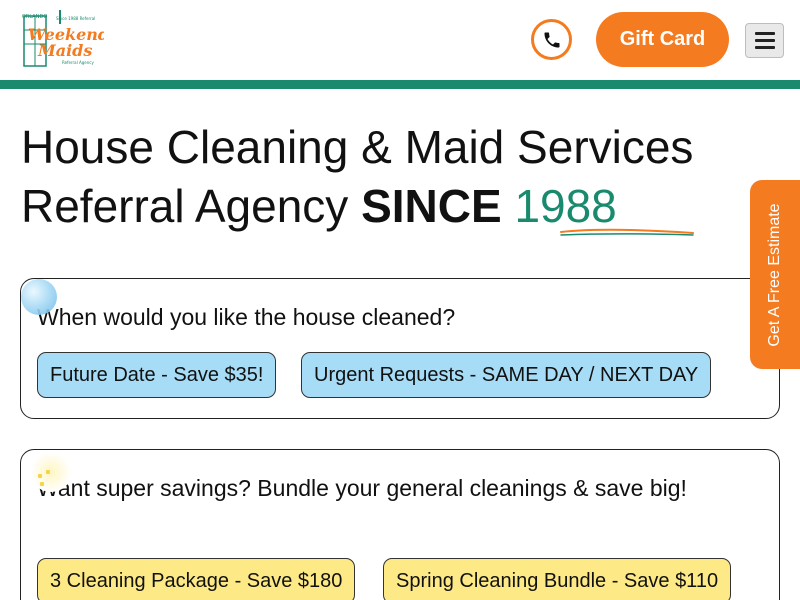 This screenshot has height=600, width=800. I want to click on hamburger-menu-icon, so click(764, 33).